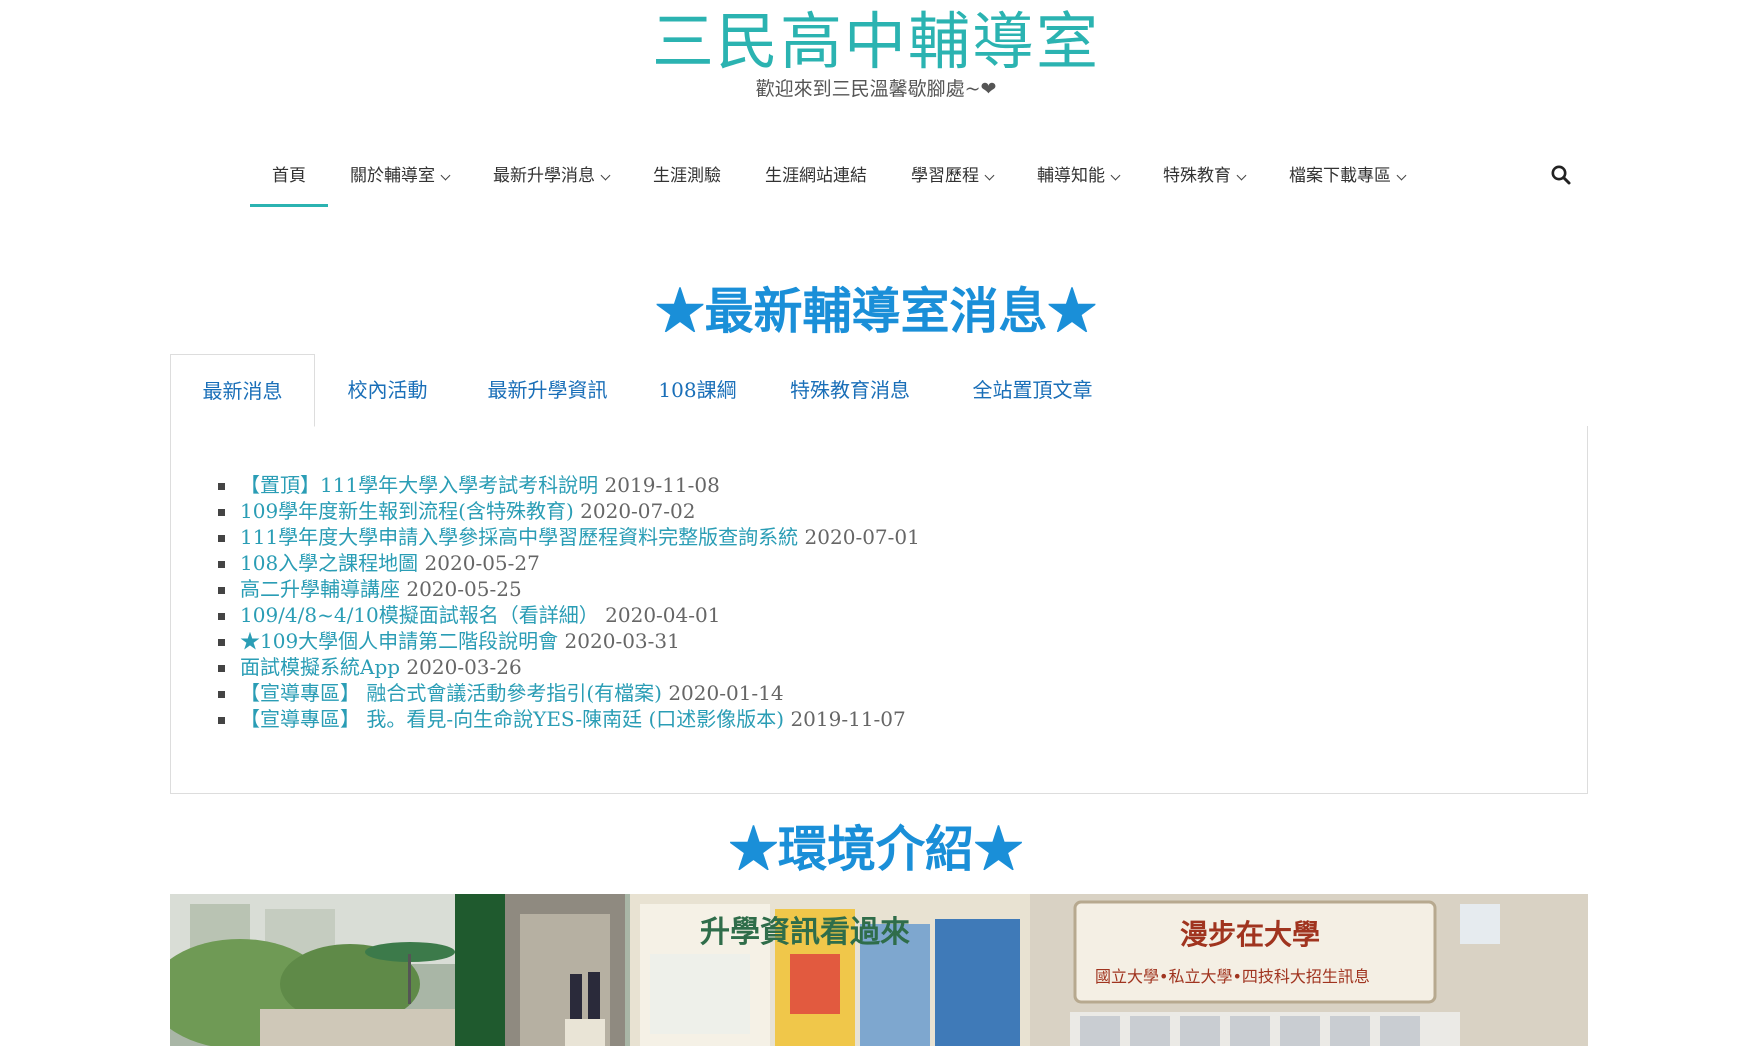 The height and width of the screenshot is (1046, 1752). I want to click on tab-label: 校內活動, so click(387, 390).